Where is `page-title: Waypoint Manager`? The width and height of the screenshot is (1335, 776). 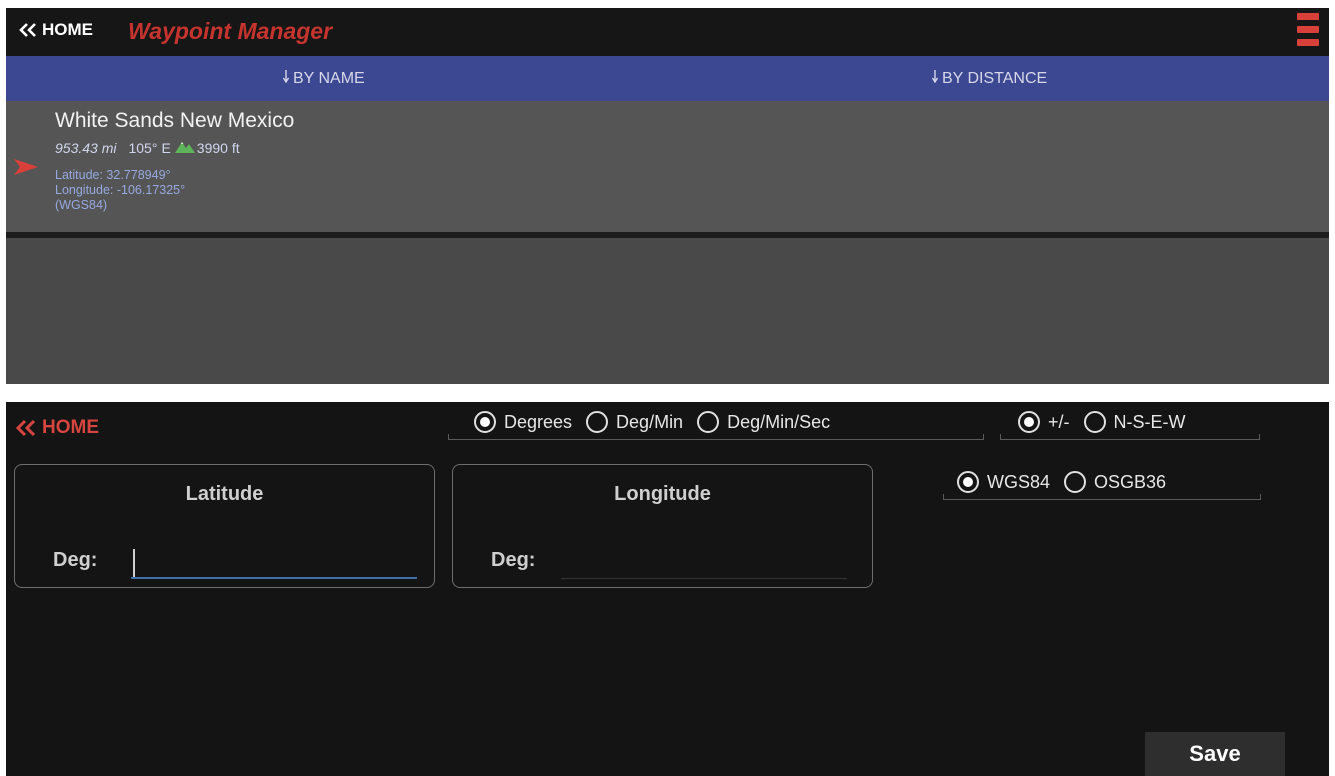 page-title: Waypoint Manager is located at coordinates (230, 31).